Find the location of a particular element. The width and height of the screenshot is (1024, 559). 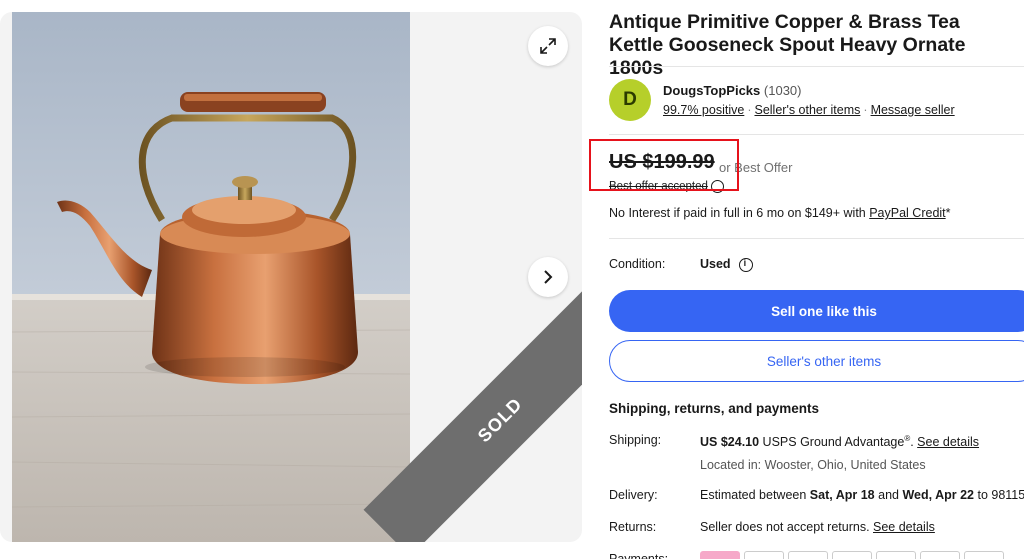

shipping-section-title: Shipping, returns, and payments is located at coordinates (714, 408).